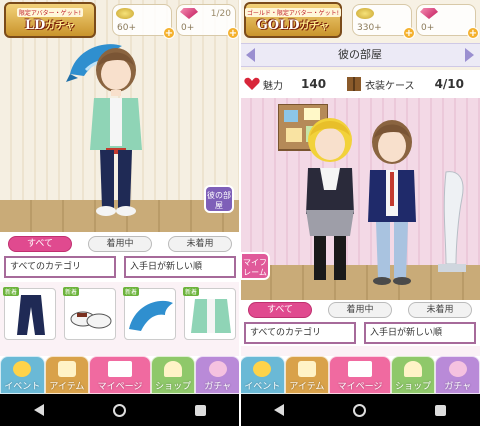 The width and height of the screenshot is (480, 426). Describe the element at coordinates (469, 55) in the screenshot. I see `next-room-arrow-icon` at that location.